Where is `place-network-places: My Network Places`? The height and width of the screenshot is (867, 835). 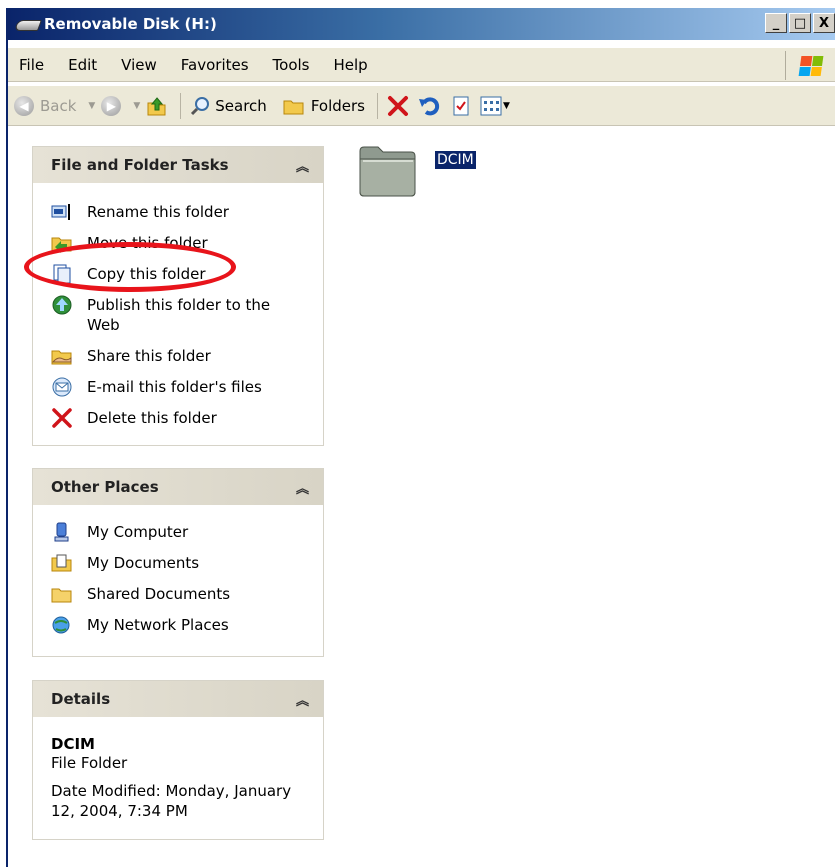 place-network-places: My Network Places is located at coordinates (187, 625).